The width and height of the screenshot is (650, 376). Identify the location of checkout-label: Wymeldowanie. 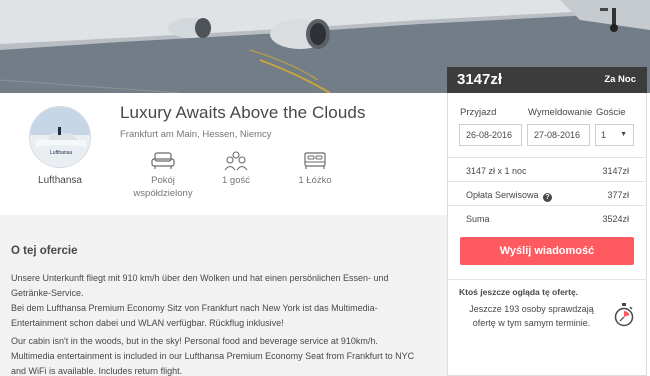
(560, 112).